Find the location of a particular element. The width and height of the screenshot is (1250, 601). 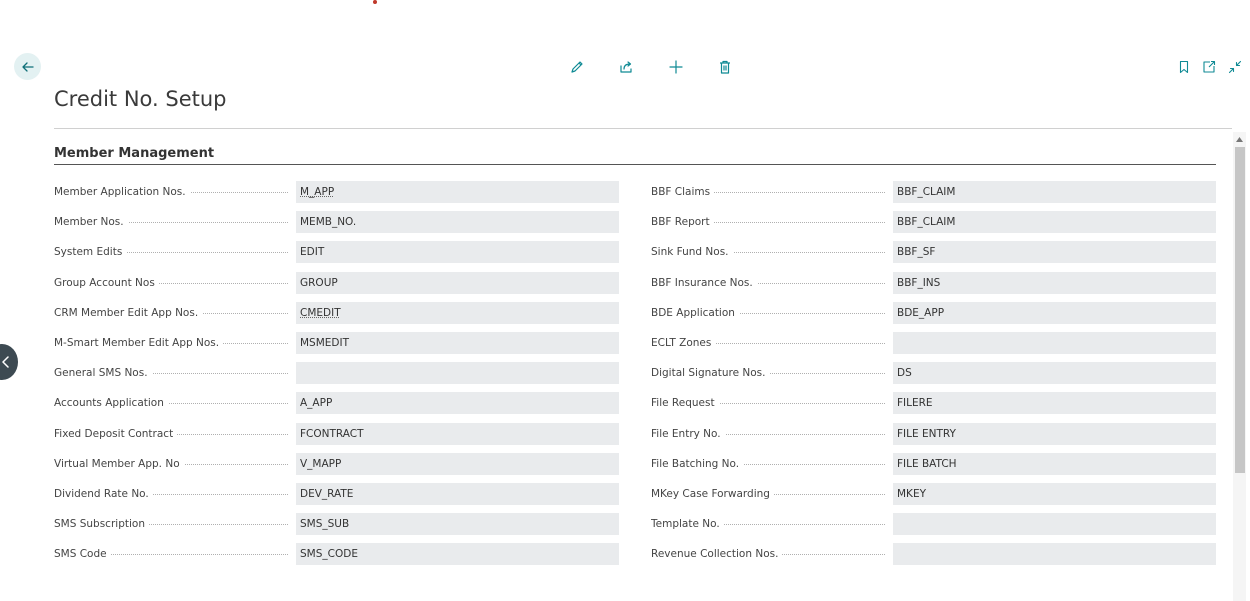

field-label-wrap: M-Smart Member Edit App Nos. is located at coordinates (175, 343).